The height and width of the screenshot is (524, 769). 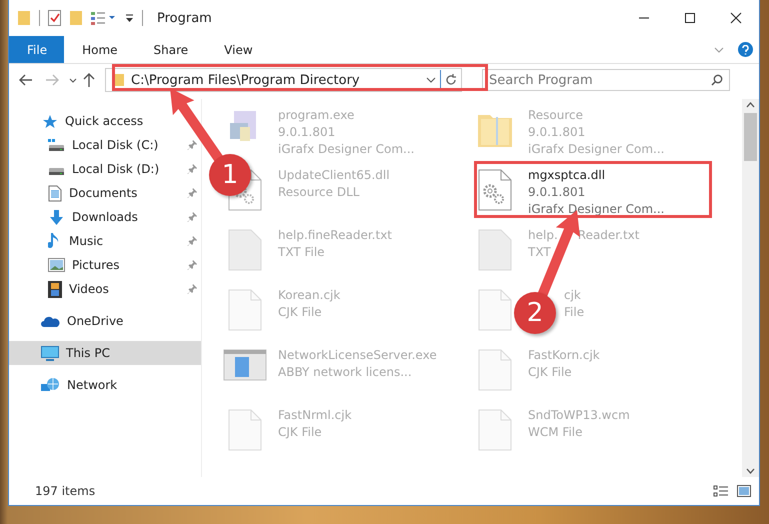 What do you see at coordinates (302, 252) in the screenshot?
I see `file-detail: TXT File` at bounding box center [302, 252].